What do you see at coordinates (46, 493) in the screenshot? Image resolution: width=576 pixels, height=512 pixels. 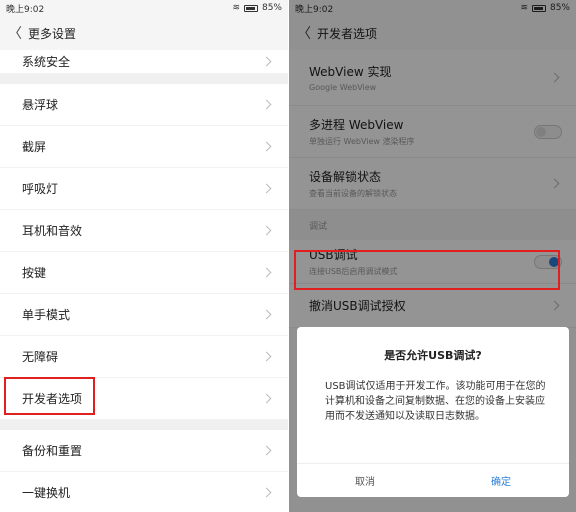 I see `settings-item-label: 一键换机` at bounding box center [46, 493].